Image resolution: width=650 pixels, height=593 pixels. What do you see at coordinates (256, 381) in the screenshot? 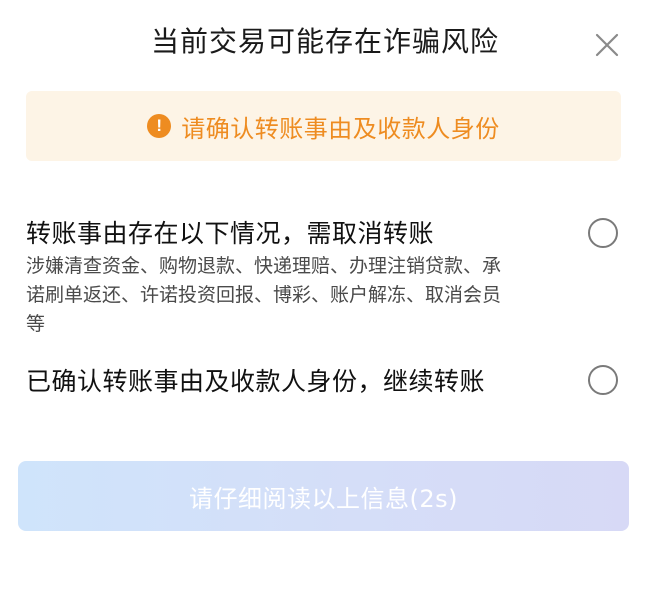
I see `option-title: 已确认转账事由及收款人身份，继续转账` at bounding box center [256, 381].